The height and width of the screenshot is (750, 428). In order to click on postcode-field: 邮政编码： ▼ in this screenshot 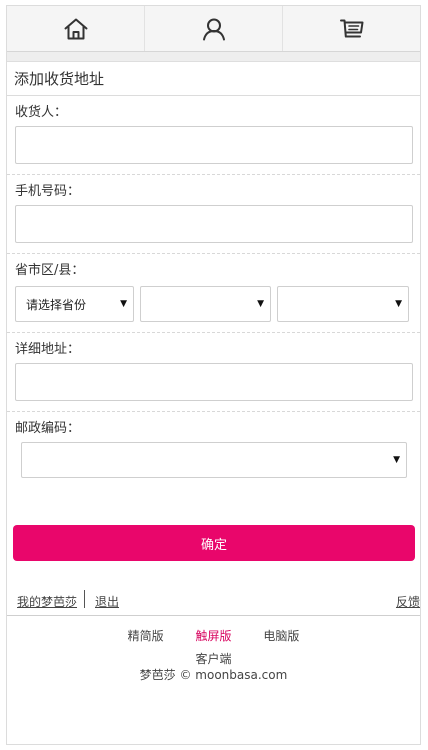, I will do `click(213, 450)`.